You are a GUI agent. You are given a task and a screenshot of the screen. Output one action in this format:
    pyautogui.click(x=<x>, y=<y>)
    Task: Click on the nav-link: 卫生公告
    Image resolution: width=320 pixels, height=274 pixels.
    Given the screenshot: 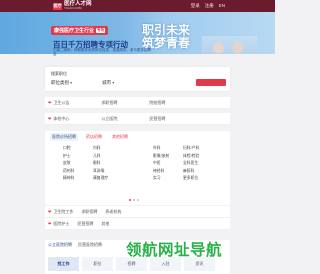 What is the action you would take?
    pyautogui.click(x=77, y=103)
    